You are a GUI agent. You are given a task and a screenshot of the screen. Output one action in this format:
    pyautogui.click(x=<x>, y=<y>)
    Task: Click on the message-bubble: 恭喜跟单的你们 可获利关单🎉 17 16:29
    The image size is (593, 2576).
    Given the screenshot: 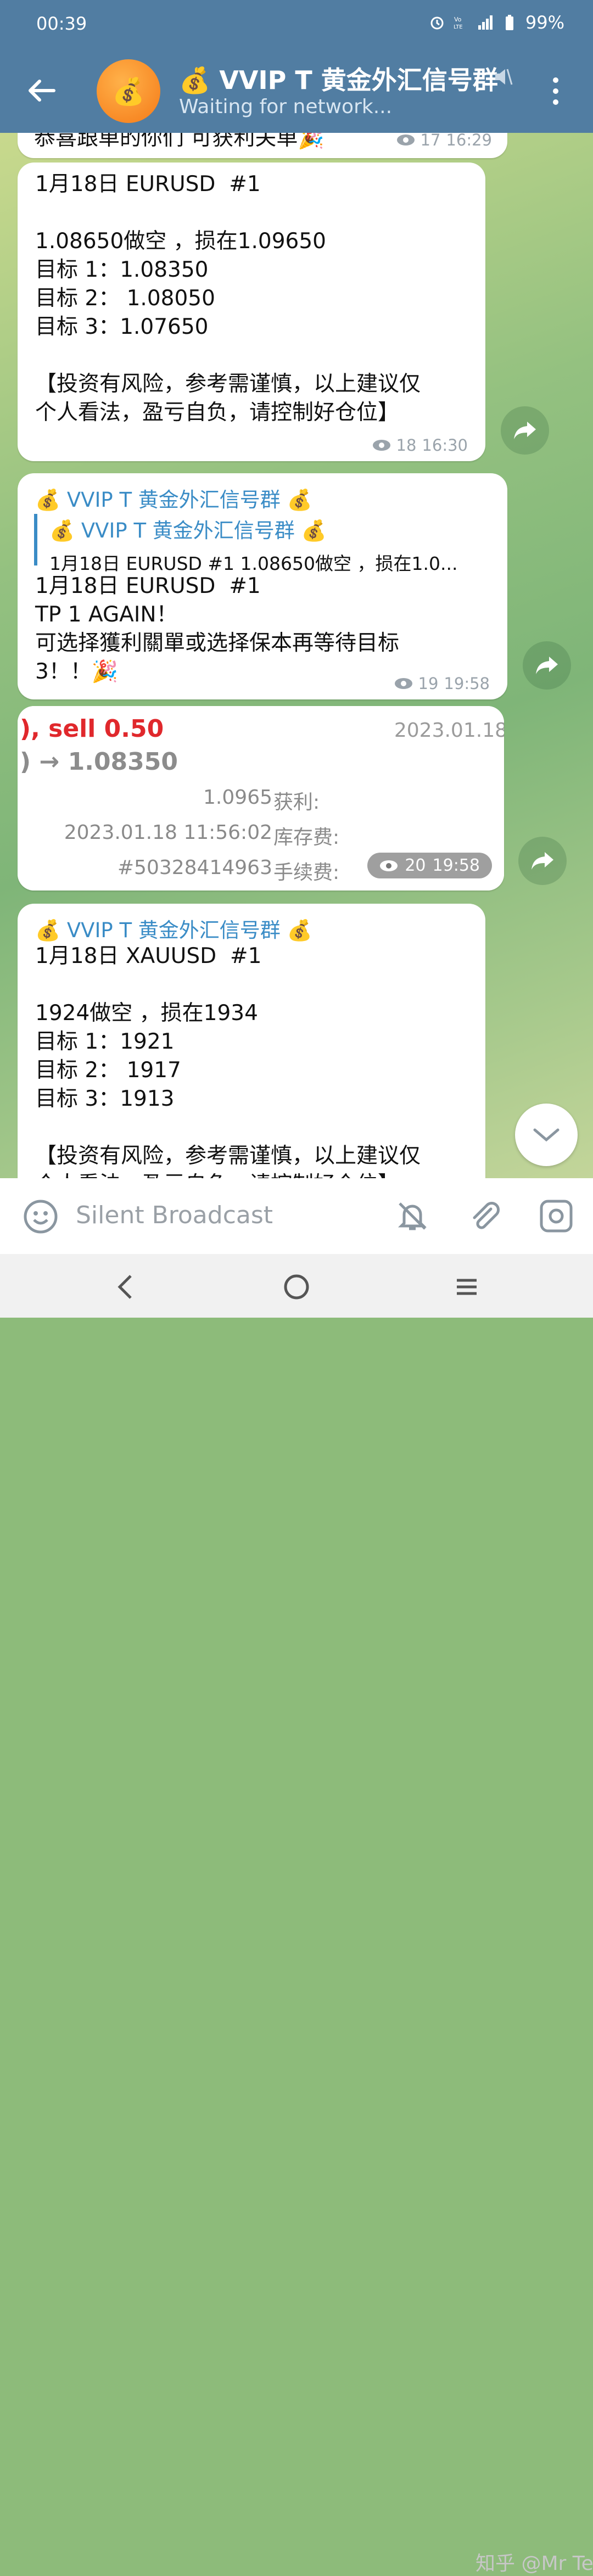 What is the action you would take?
    pyautogui.click(x=262, y=145)
    